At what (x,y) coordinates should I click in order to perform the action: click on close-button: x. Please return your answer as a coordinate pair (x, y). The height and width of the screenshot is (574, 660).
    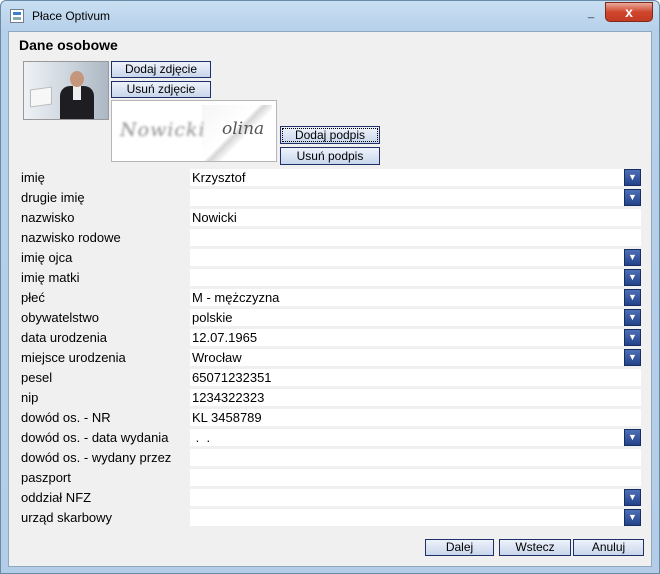
    Looking at the image, I should click on (629, 12).